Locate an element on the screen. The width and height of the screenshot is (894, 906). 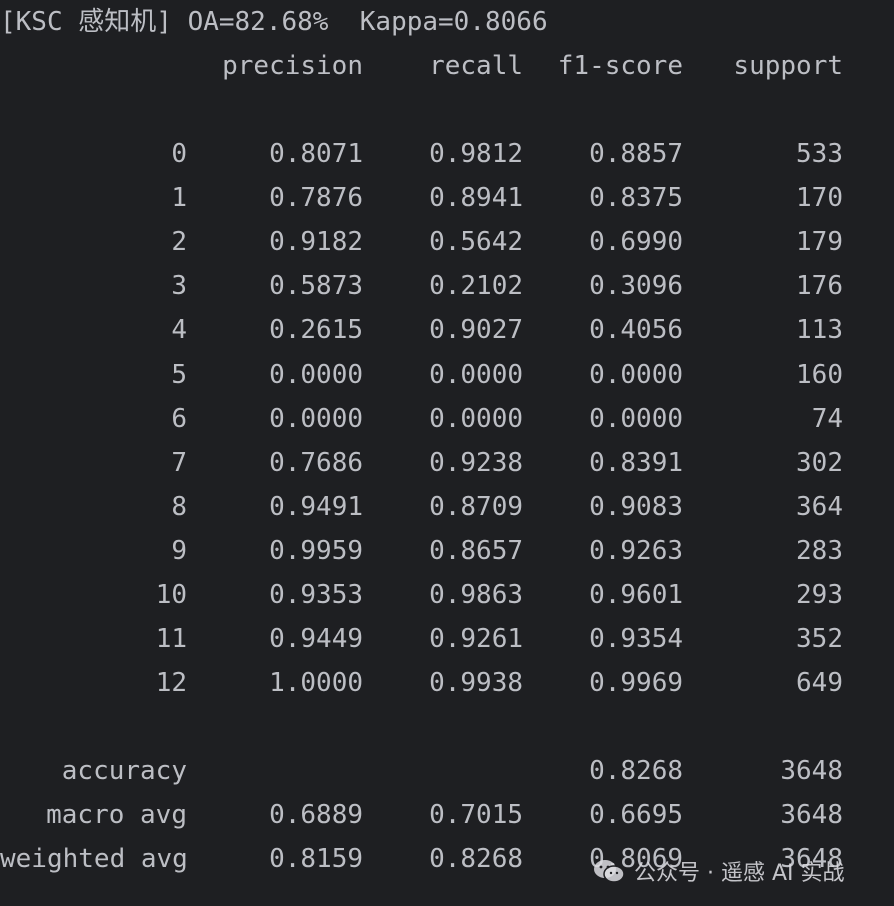
f1-score-value: 0.8375 is located at coordinates (636, 198).